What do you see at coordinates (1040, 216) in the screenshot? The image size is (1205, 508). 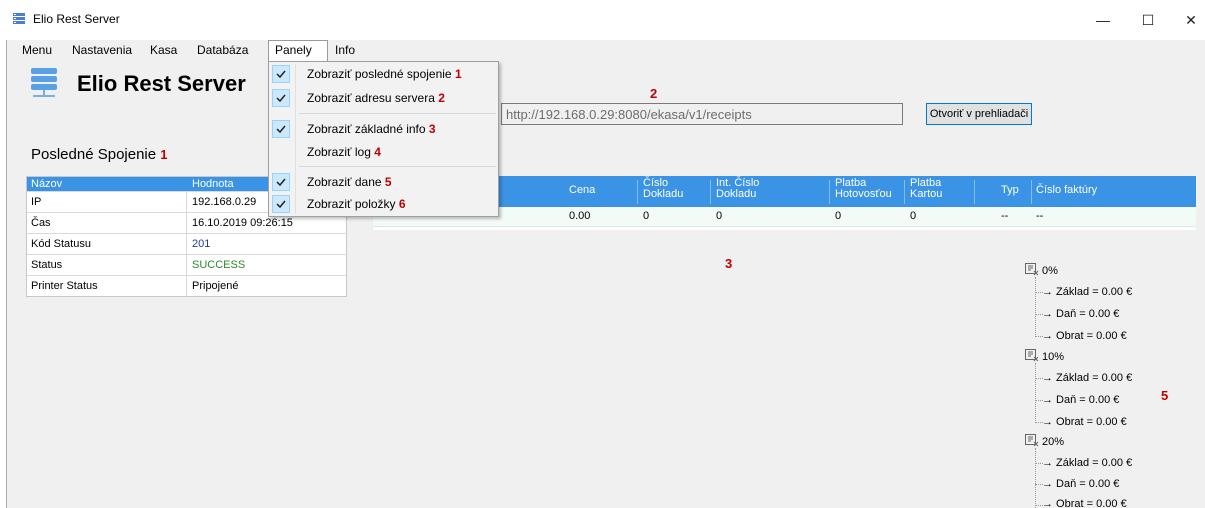 I see `cell-invoice-number: --` at bounding box center [1040, 216].